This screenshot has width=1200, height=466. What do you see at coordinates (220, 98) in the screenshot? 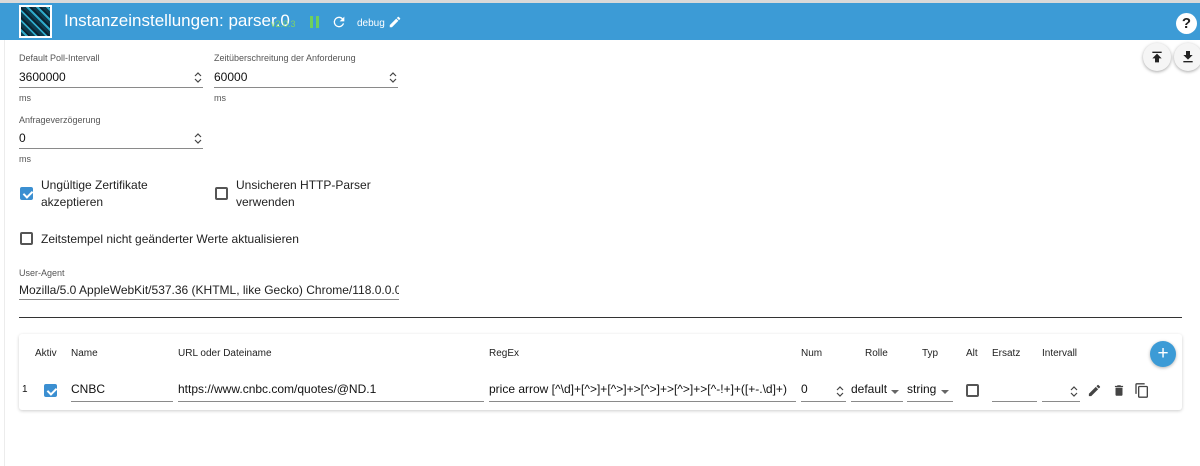
I see `request-timeout-unit: ms` at bounding box center [220, 98].